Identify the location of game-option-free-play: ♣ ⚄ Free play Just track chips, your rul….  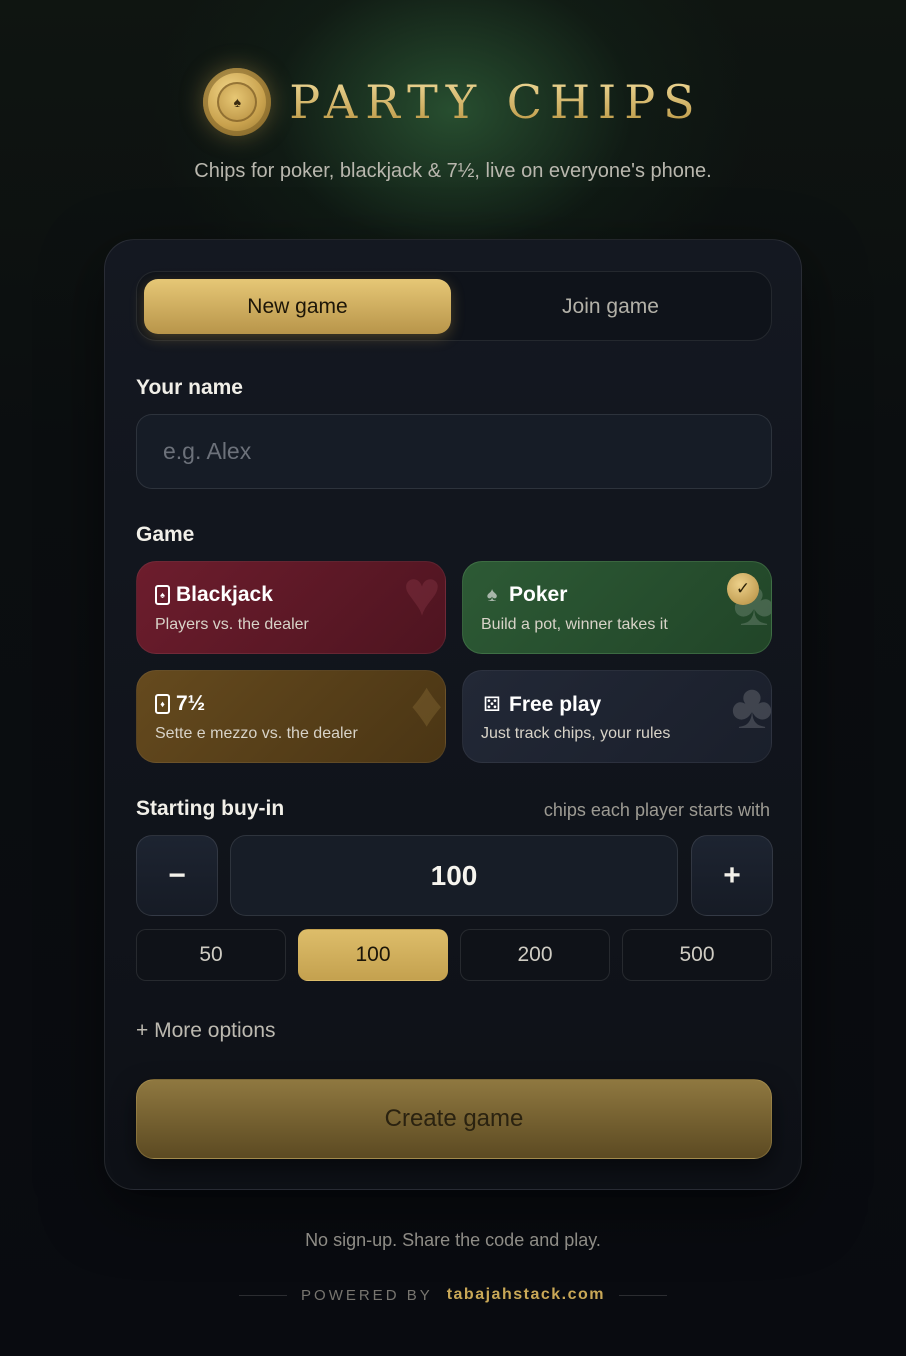
(617, 716).